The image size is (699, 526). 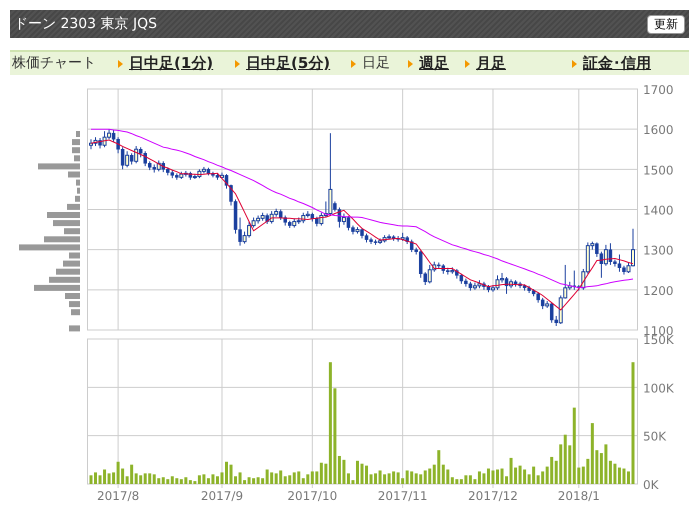 I want to click on axis-label: 1700, so click(x=658, y=90).